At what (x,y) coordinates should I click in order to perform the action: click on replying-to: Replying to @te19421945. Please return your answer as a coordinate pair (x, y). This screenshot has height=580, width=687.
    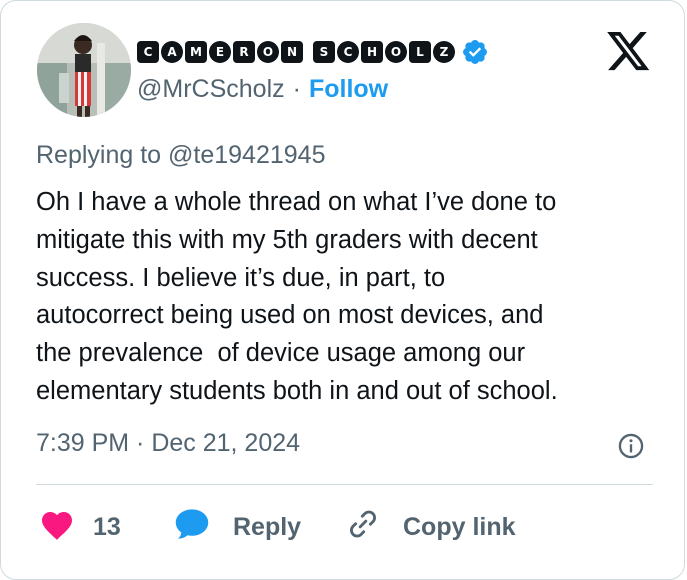
    Looking at the image, I should click on (180, 155).